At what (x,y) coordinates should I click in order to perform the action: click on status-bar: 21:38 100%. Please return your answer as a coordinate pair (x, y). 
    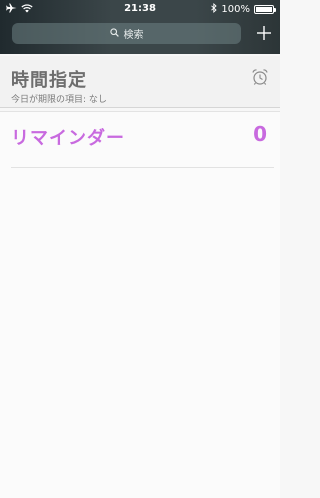
    Looking at the image, I should click on (140, 9).